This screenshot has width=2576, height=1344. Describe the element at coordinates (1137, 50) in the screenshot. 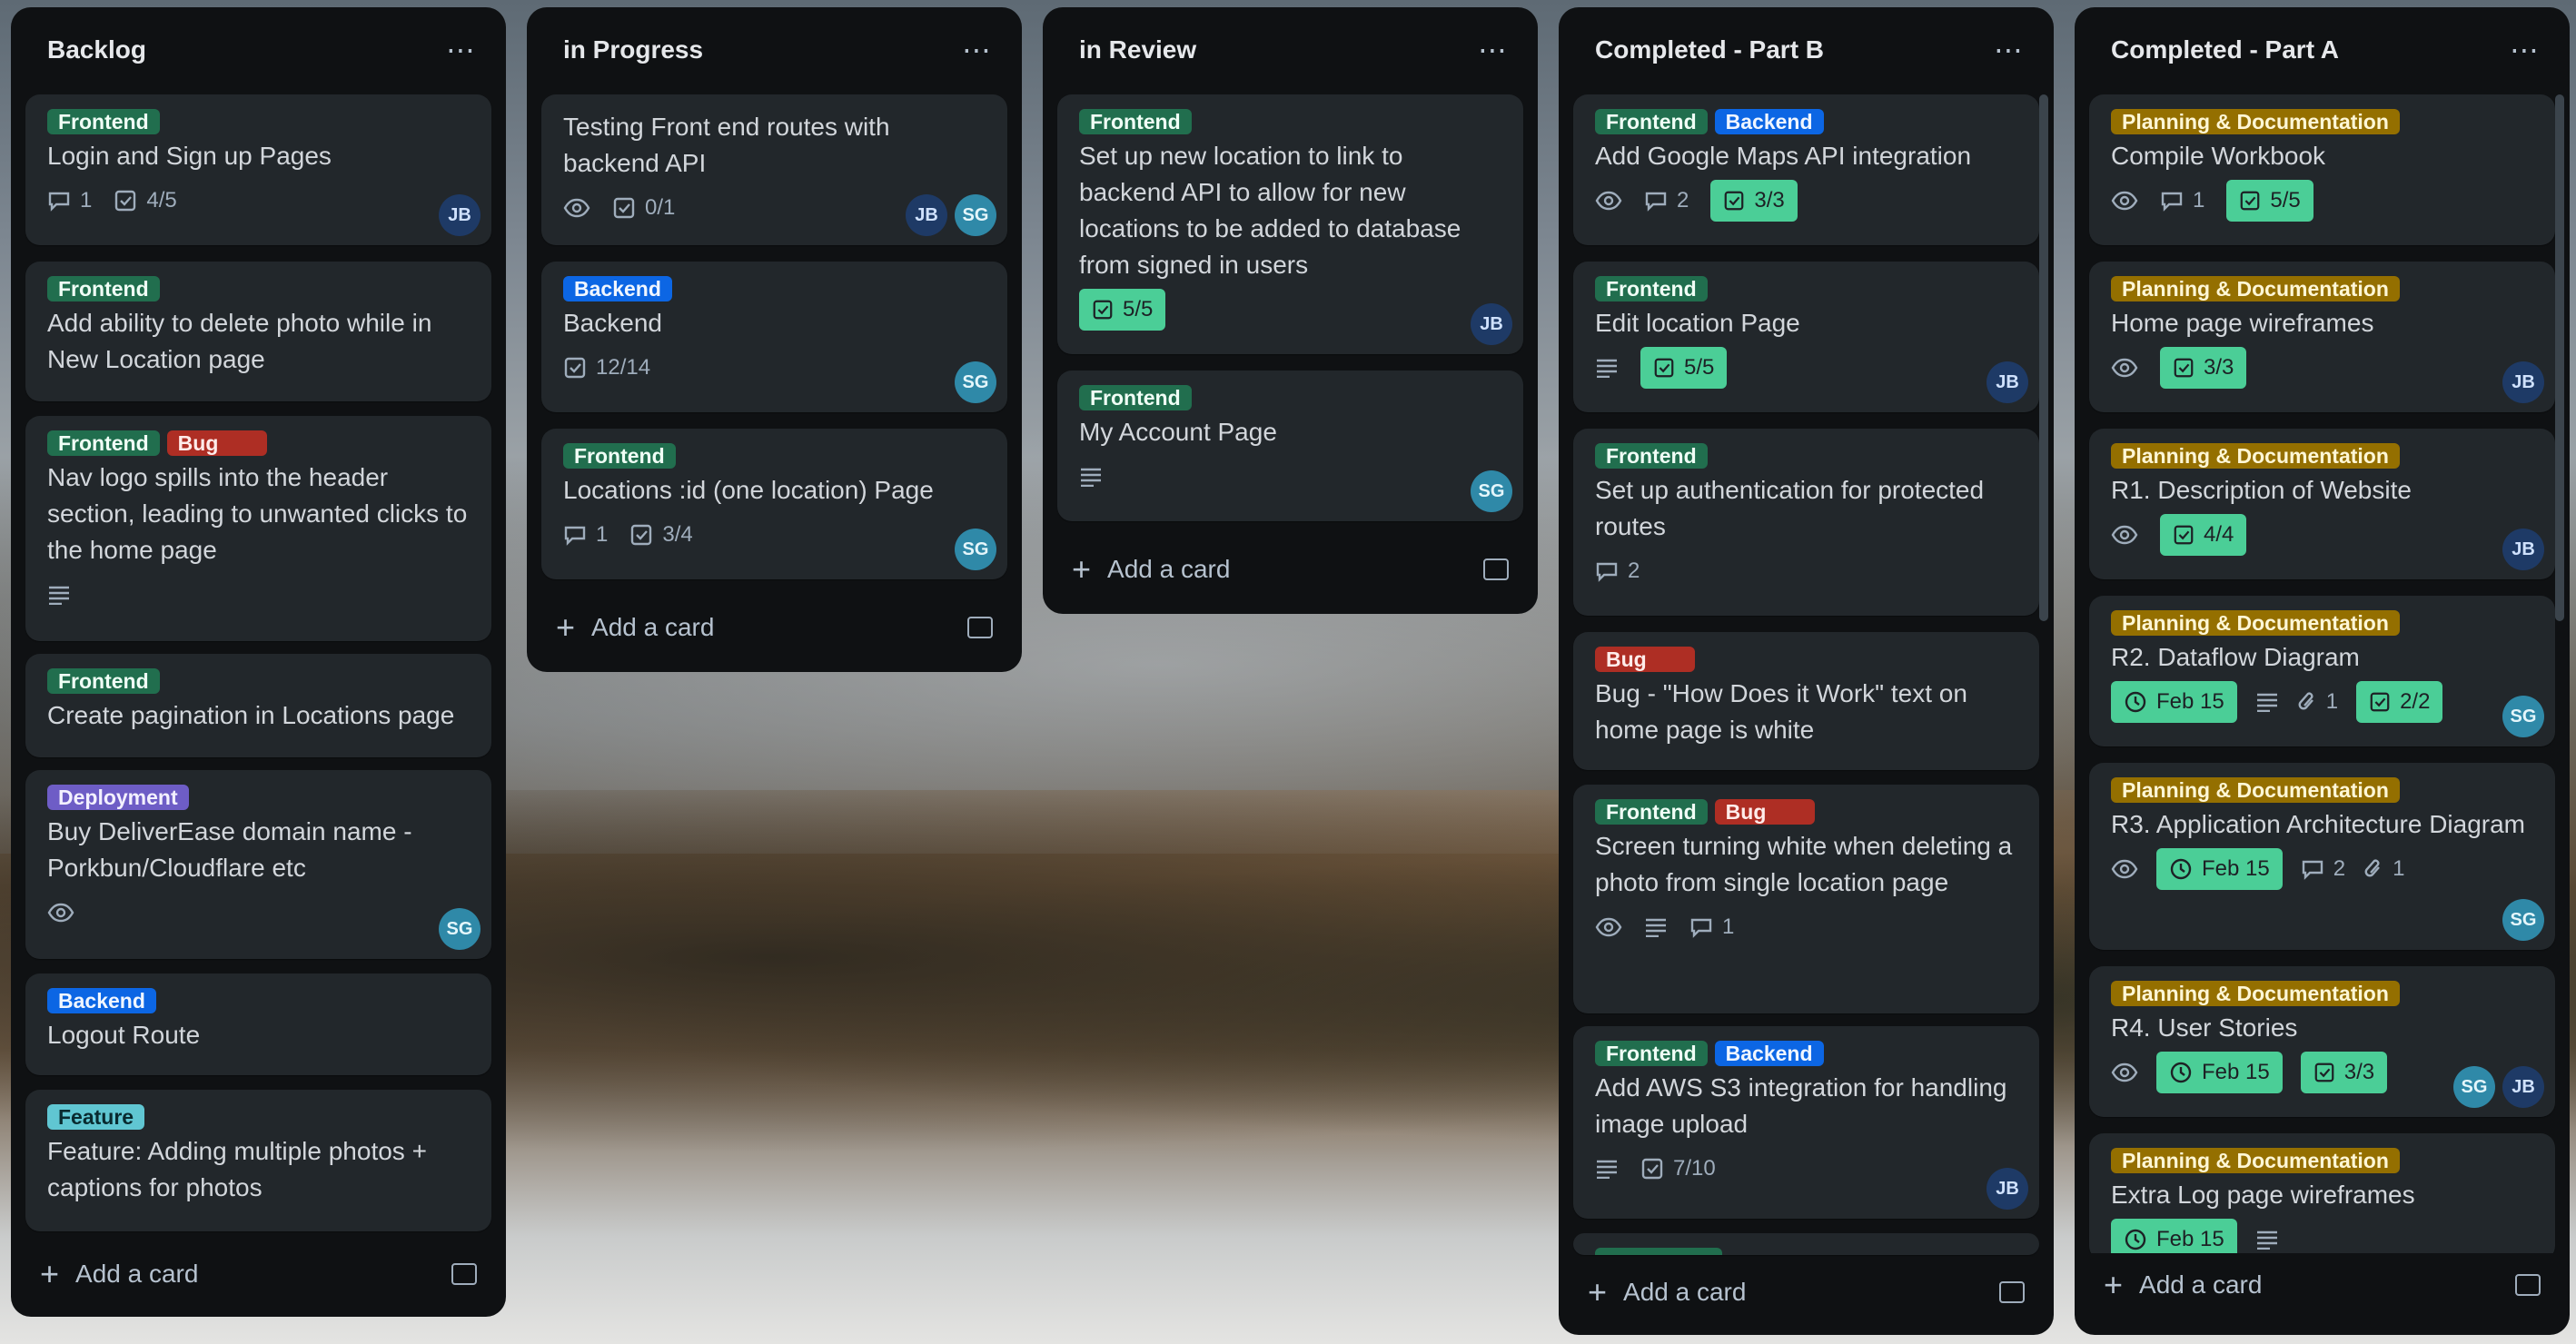

I see `list-title: in Review` at that location.